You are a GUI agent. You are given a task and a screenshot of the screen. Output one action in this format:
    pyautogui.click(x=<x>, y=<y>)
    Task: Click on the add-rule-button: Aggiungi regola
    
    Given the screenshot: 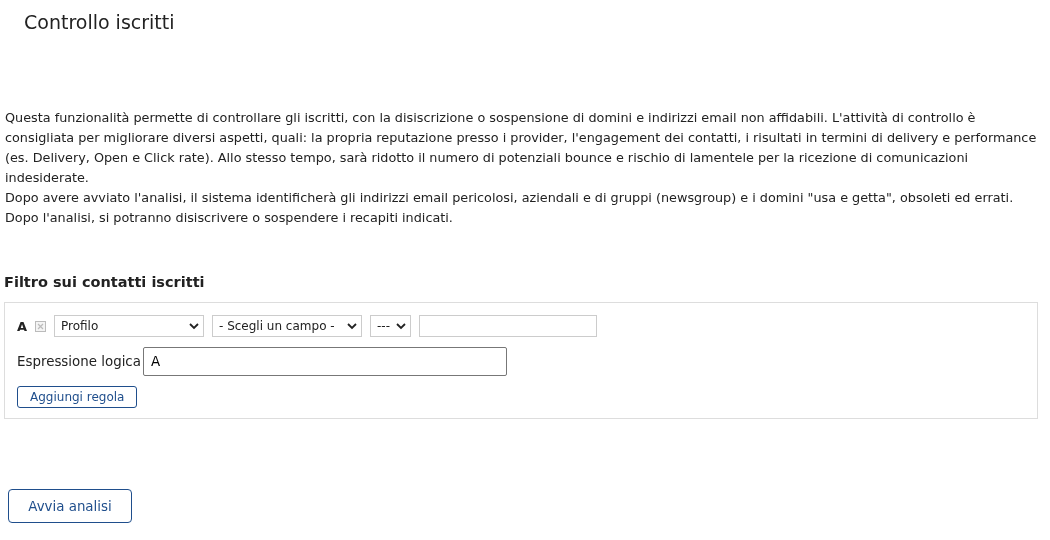 What is the action you would take?
    pyautogui.click(x=77, y=397)
    